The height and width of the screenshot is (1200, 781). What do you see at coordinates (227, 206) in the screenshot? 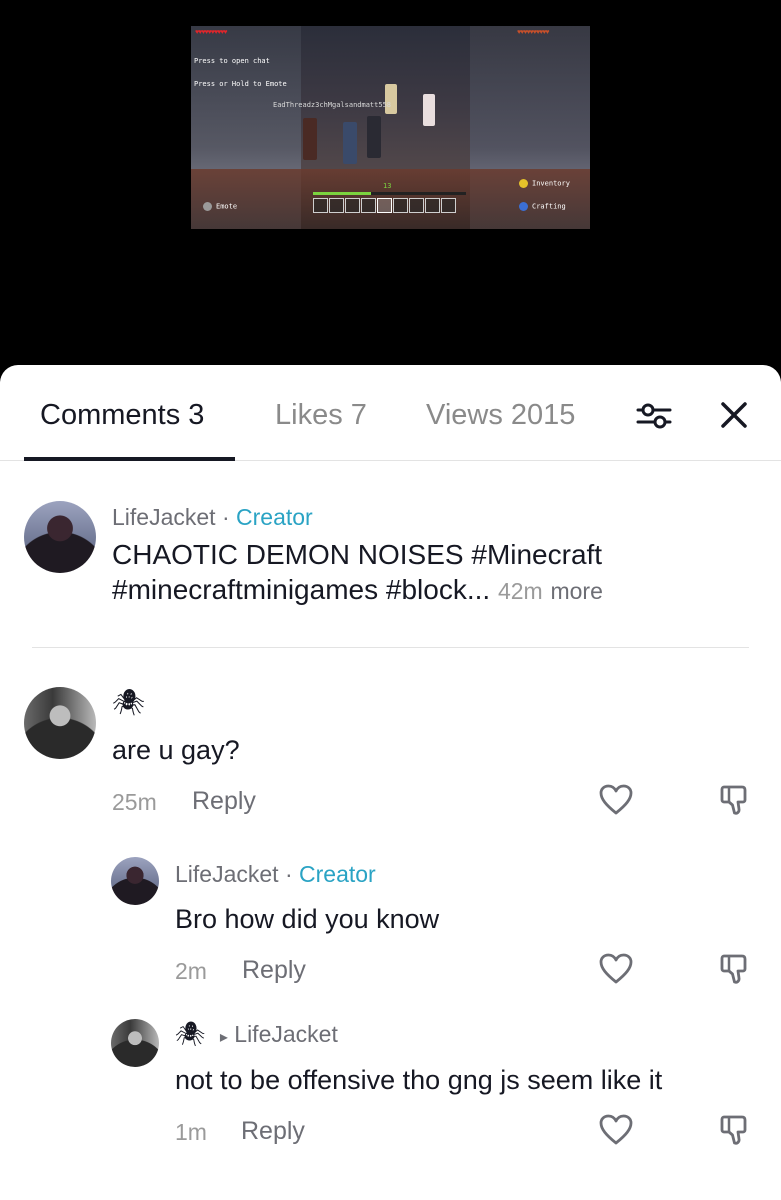
I see `hud-emote-label: Emote` at bounding box center [227, 206].